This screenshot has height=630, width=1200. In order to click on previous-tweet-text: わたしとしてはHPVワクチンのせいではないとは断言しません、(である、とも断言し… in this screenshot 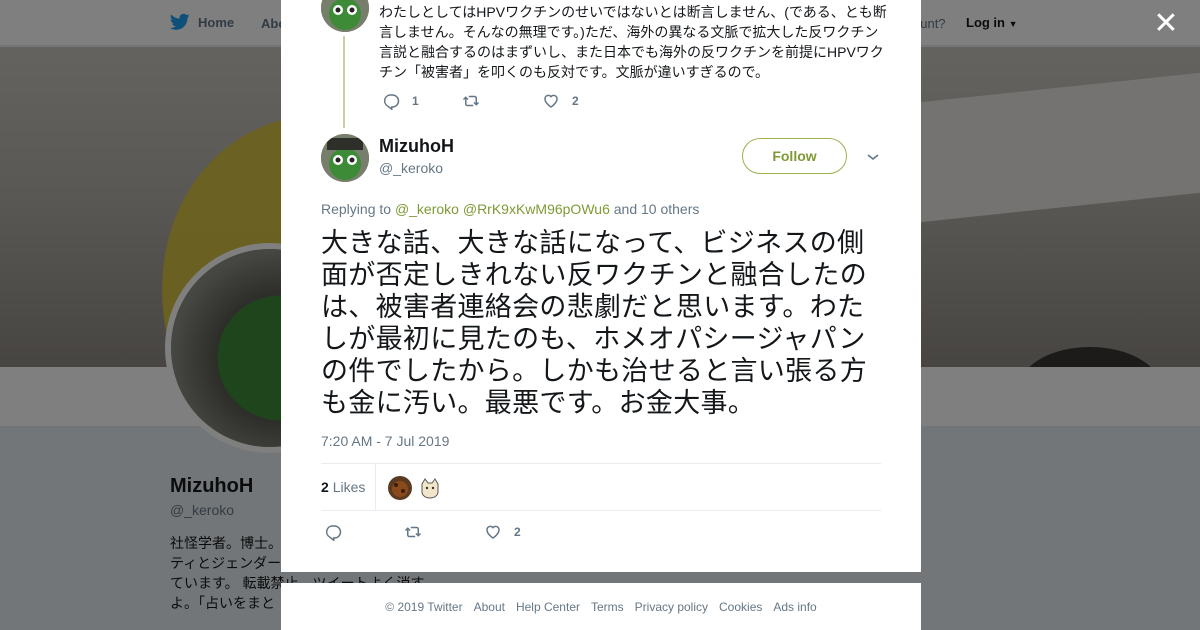, I will do `click(633, 42)`.